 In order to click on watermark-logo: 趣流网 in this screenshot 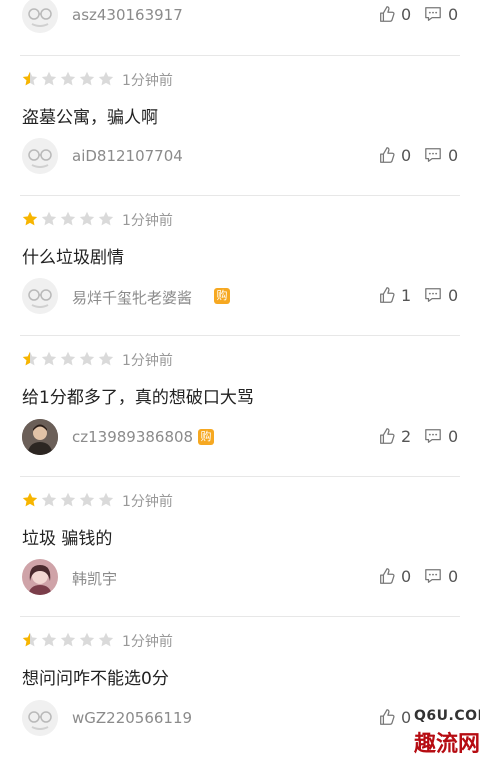, I will do `click(447, 744)`.